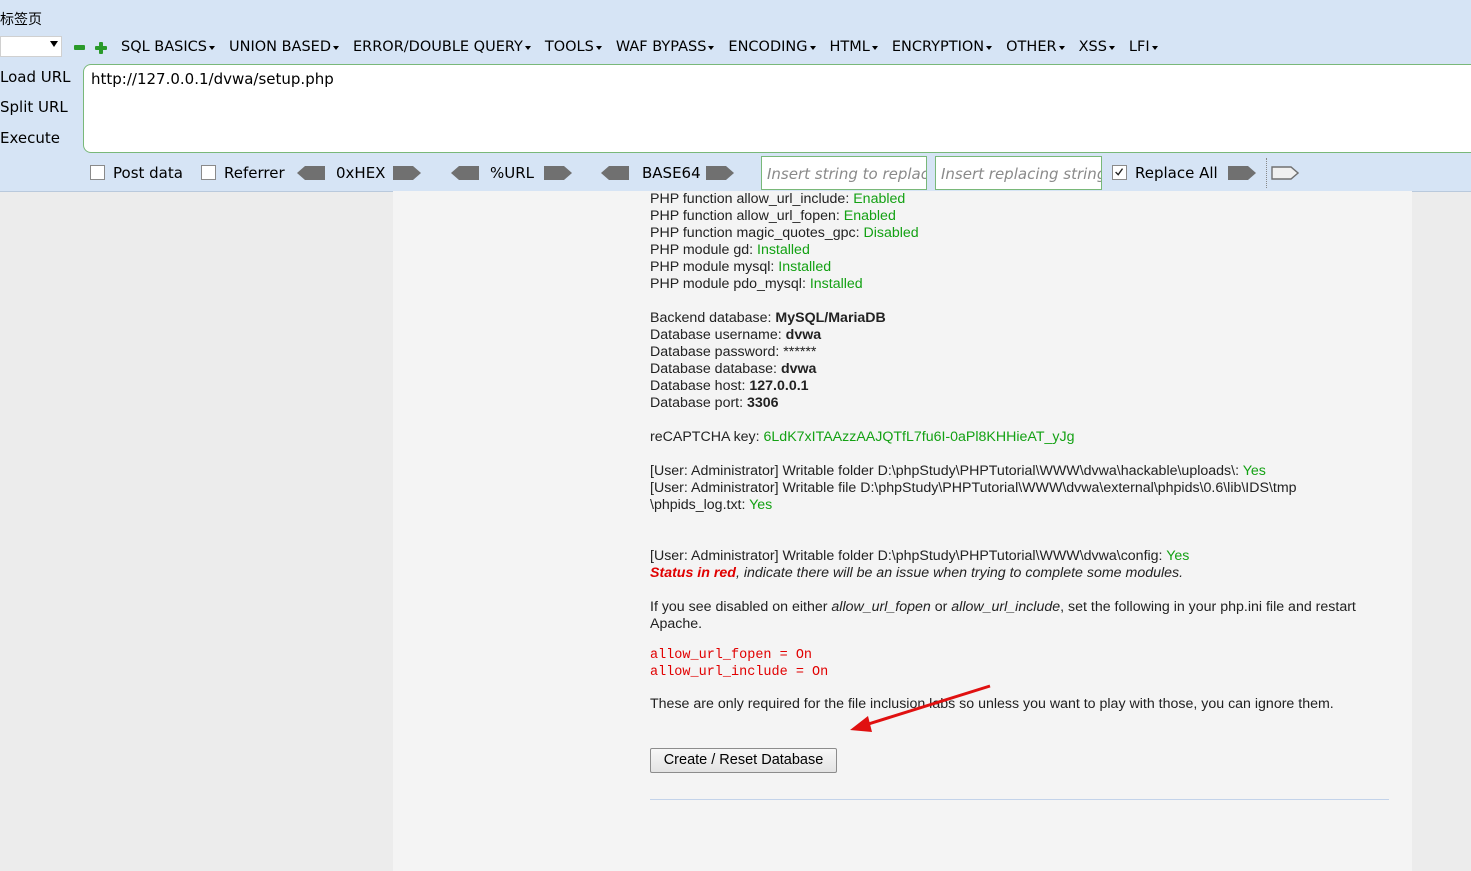 This screenshot has width=1471, height=871. Describe the element at coordinates (739, 672) in the screenshot. I see `code-line: allow_url_include = On` at that location.